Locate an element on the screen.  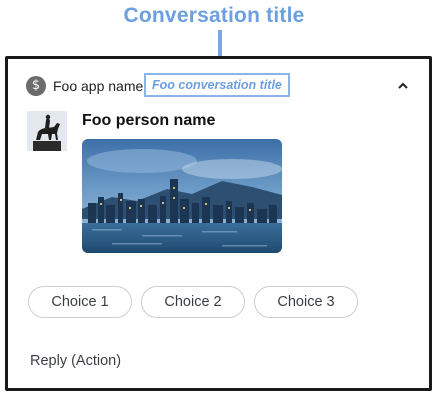
message-image is located at coordinates (182, 196).